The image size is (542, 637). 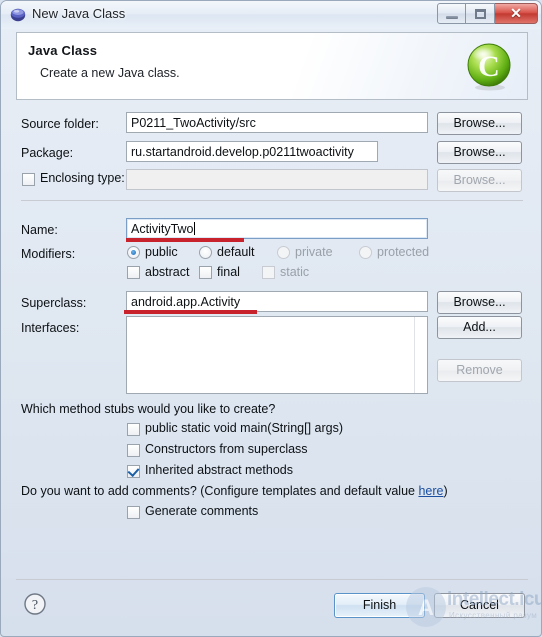 What do you see at coordinates (82, 178) in the screenshot?
I see `enclosing-type-label: Enclosing type:` at bounding box center [82, 178].